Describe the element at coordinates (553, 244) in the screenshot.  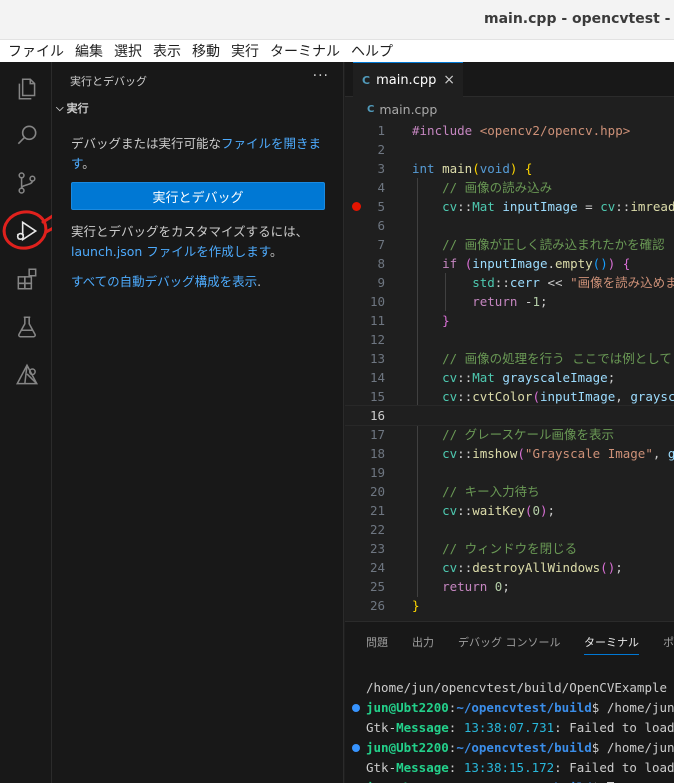
I see `code-text: // 画像が正しく読み込まれたかを確認` at that location.